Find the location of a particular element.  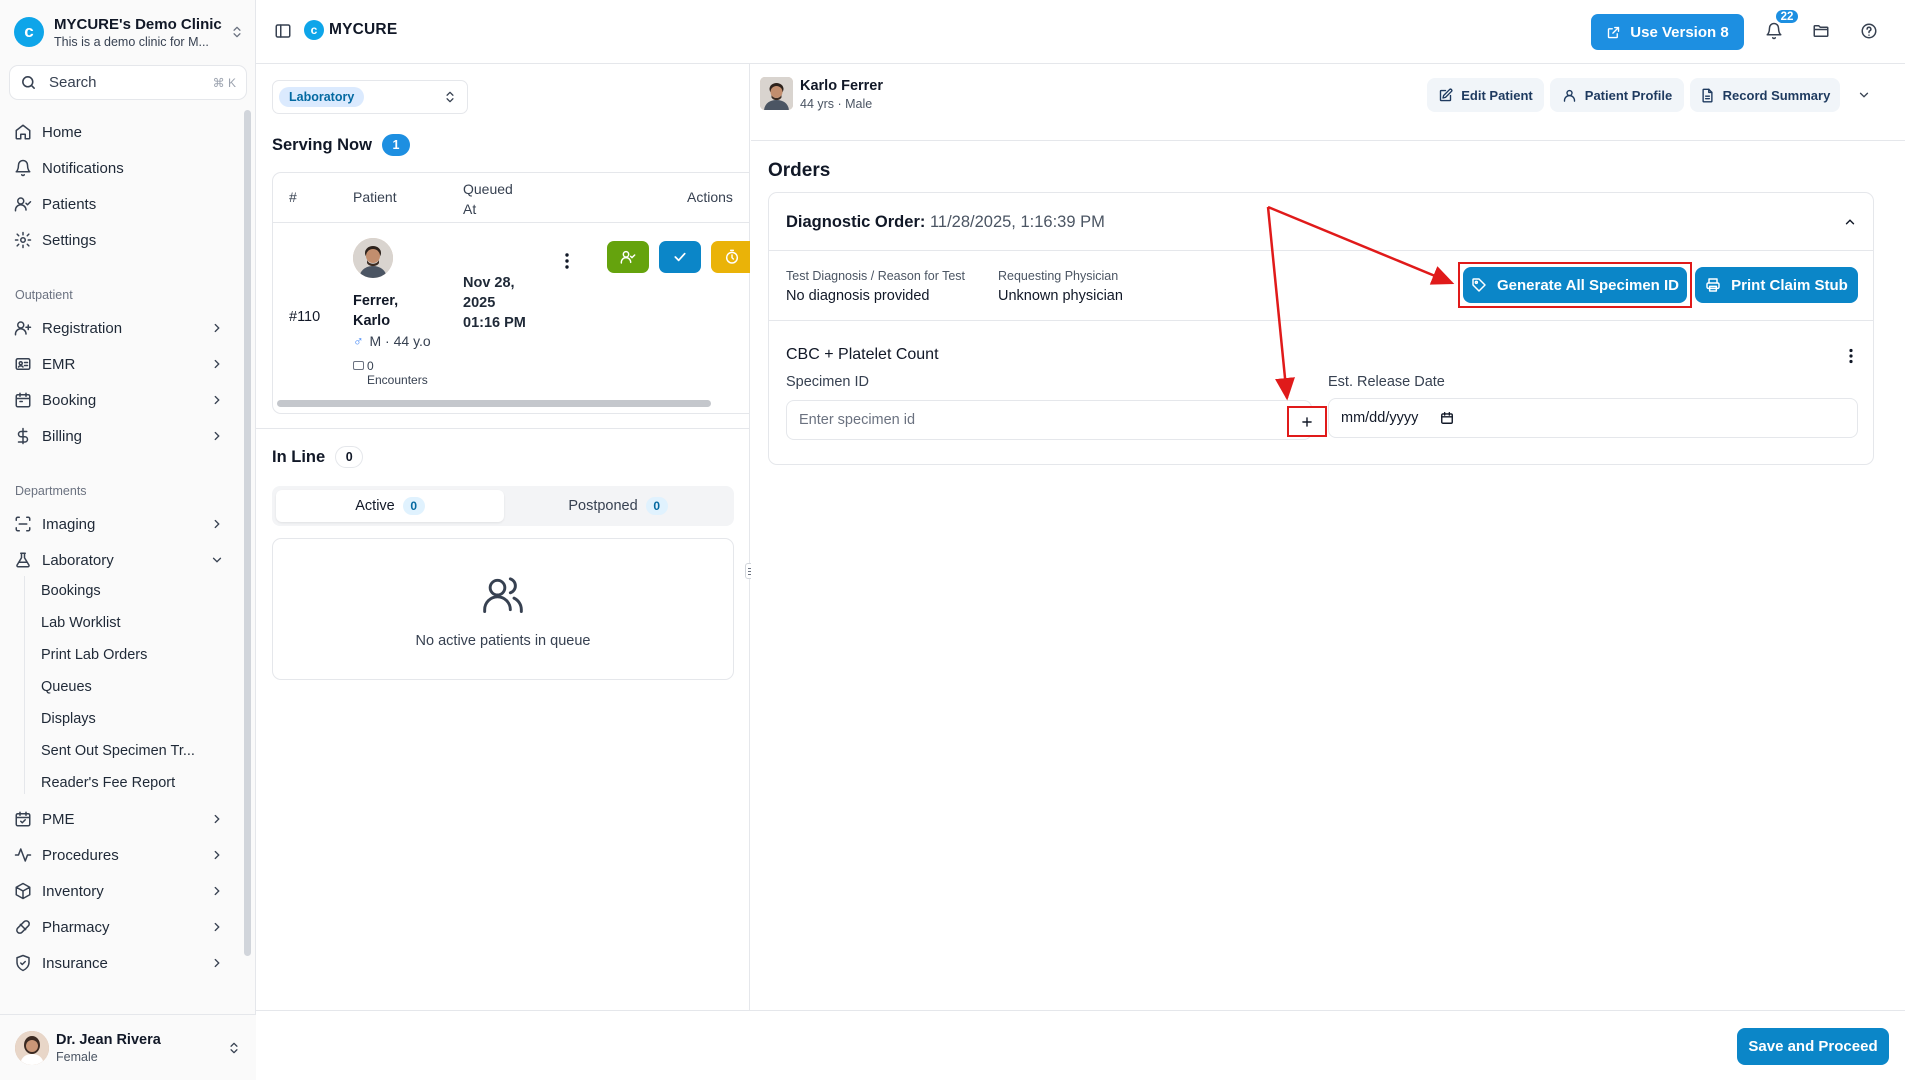

patient-sex-age: M · 44 y.o is located at coordinates (400, 341).